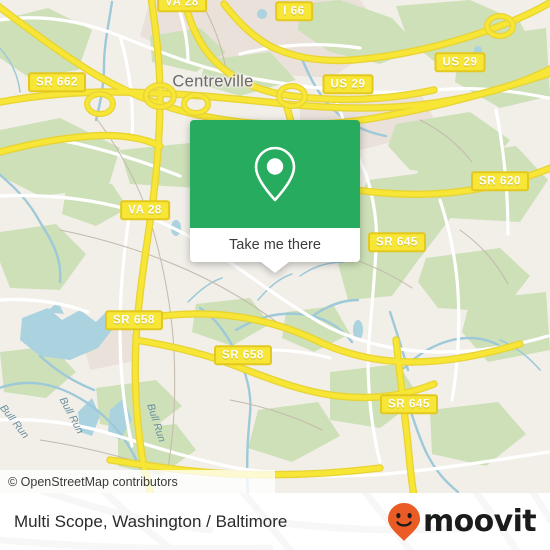  What do you see at coordinates (500, 181) in the screenshot?
I see `road-shield: SR 620` at bounding box center [500, 181].